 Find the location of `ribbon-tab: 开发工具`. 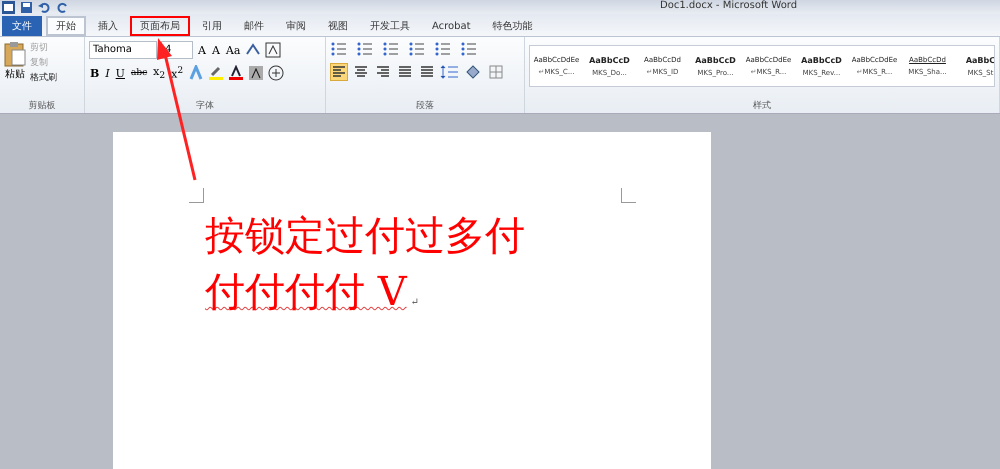

ribbon-tab: 开发工具 is located at coordinates (390, 26).